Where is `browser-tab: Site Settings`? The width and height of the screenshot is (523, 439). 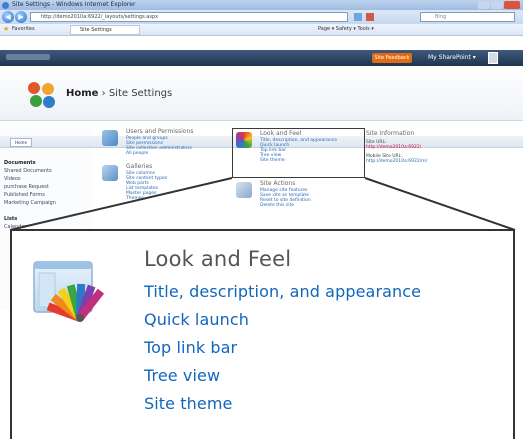
browser-tab: Site Settings is located at coordinates (105, 30).